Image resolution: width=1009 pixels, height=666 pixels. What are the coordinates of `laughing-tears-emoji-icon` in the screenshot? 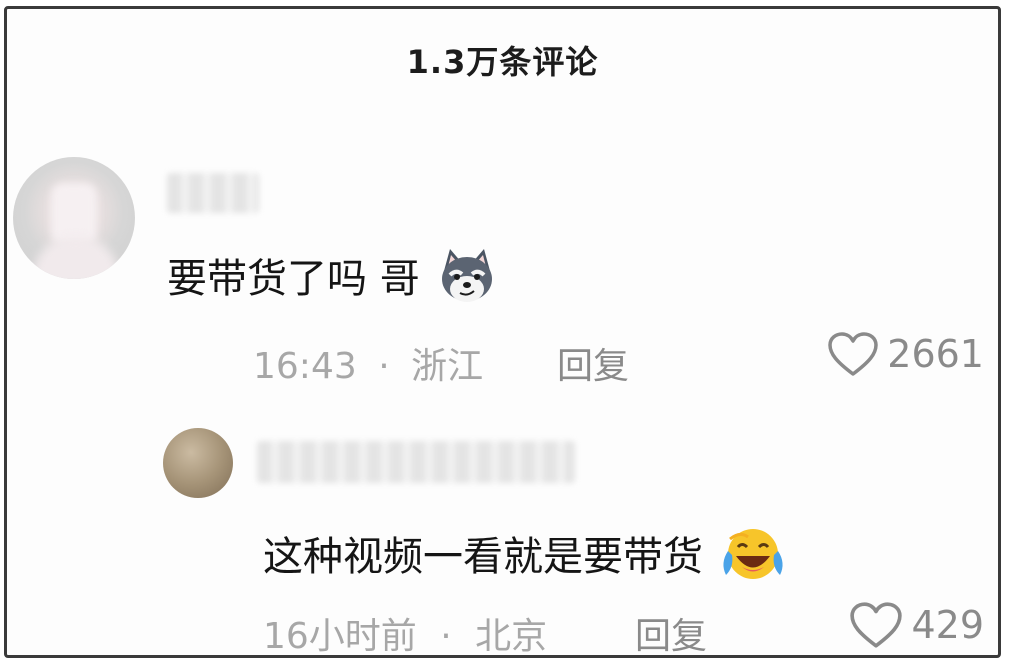 It's located at (753, 559).